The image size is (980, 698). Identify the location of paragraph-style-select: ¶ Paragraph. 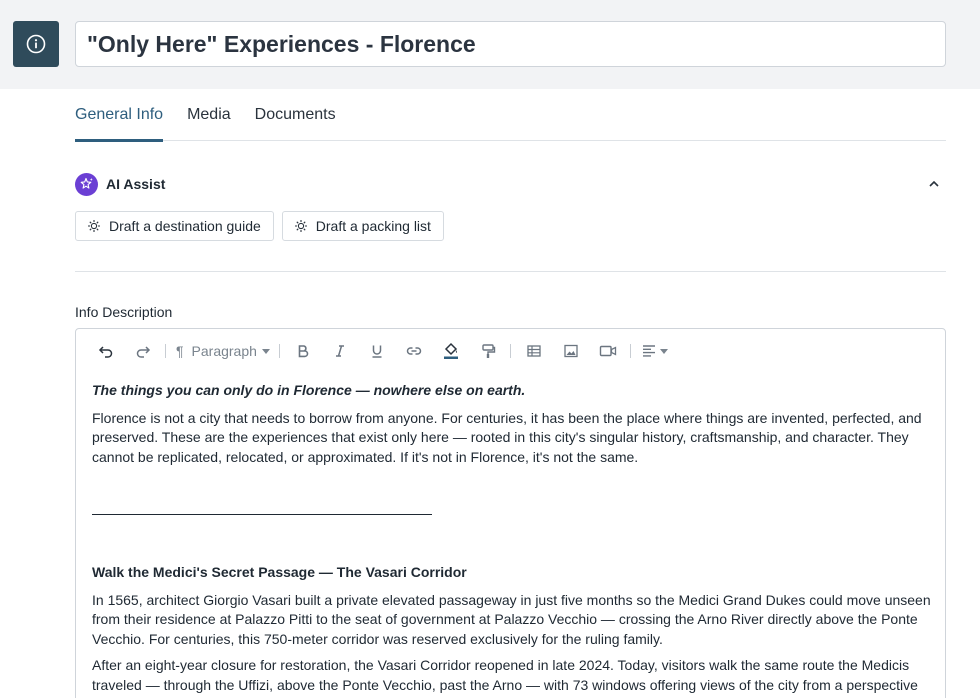
(223, 351).